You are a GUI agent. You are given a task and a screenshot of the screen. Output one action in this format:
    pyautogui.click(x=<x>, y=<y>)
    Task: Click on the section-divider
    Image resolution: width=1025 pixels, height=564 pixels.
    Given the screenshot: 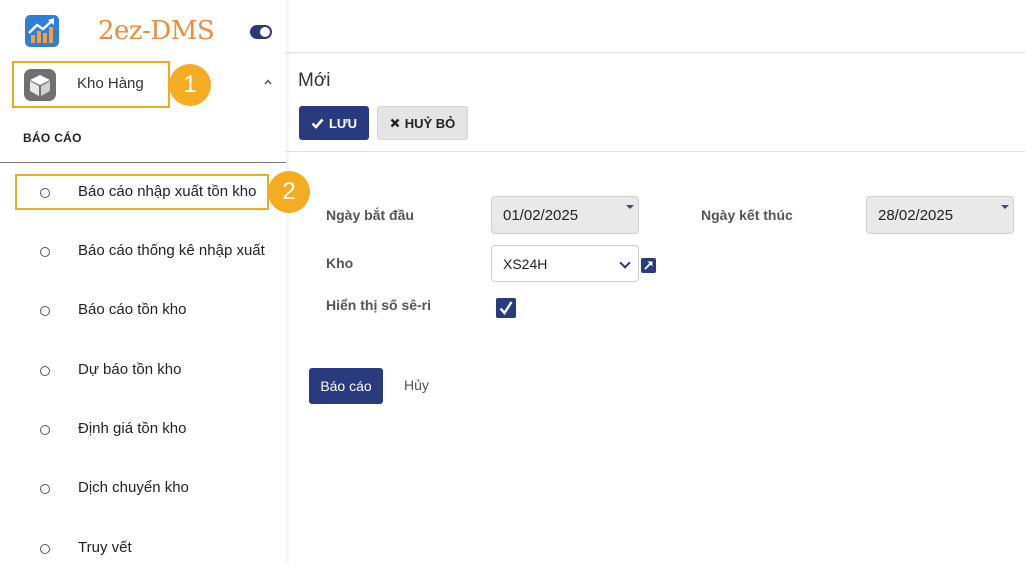 What is the action you would take?
    pyautogui.click(x=143, y=162)
    